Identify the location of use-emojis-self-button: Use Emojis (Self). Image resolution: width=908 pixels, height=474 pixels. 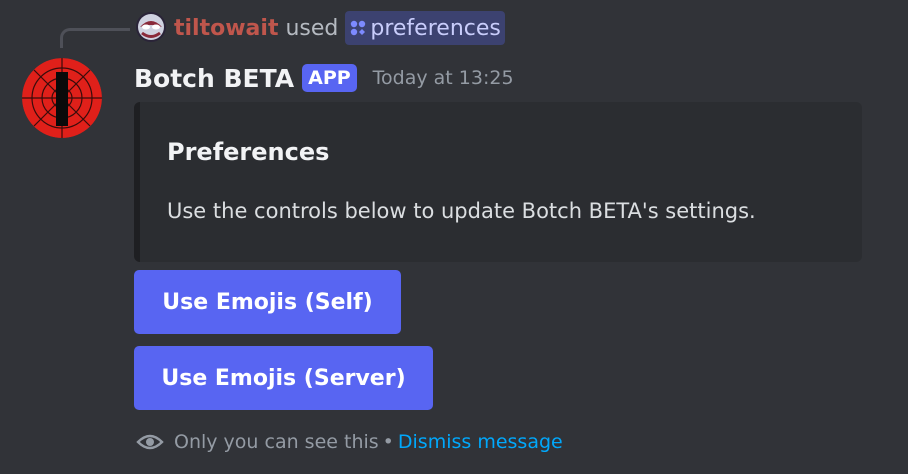
(267, 302).